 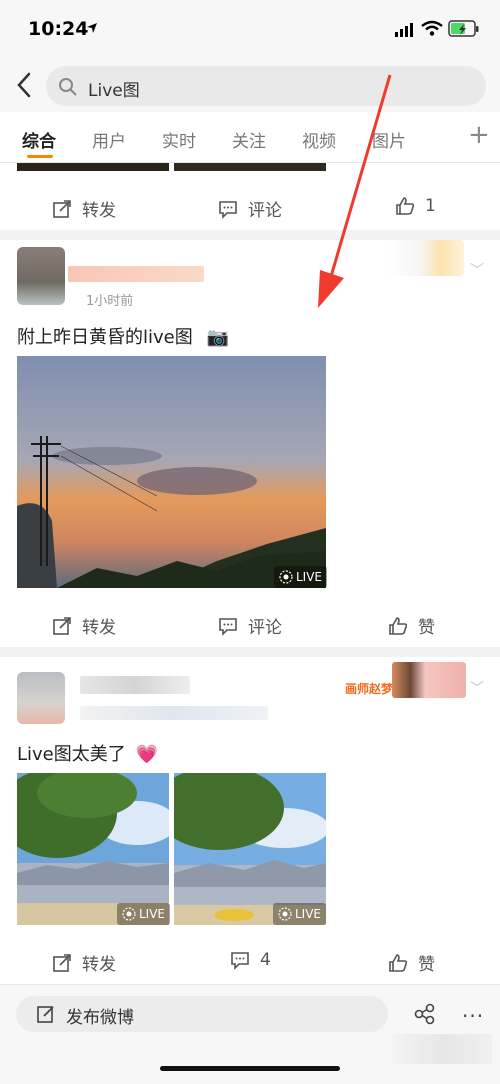 I want to click on card-sticker, so click(x=429, y=680).